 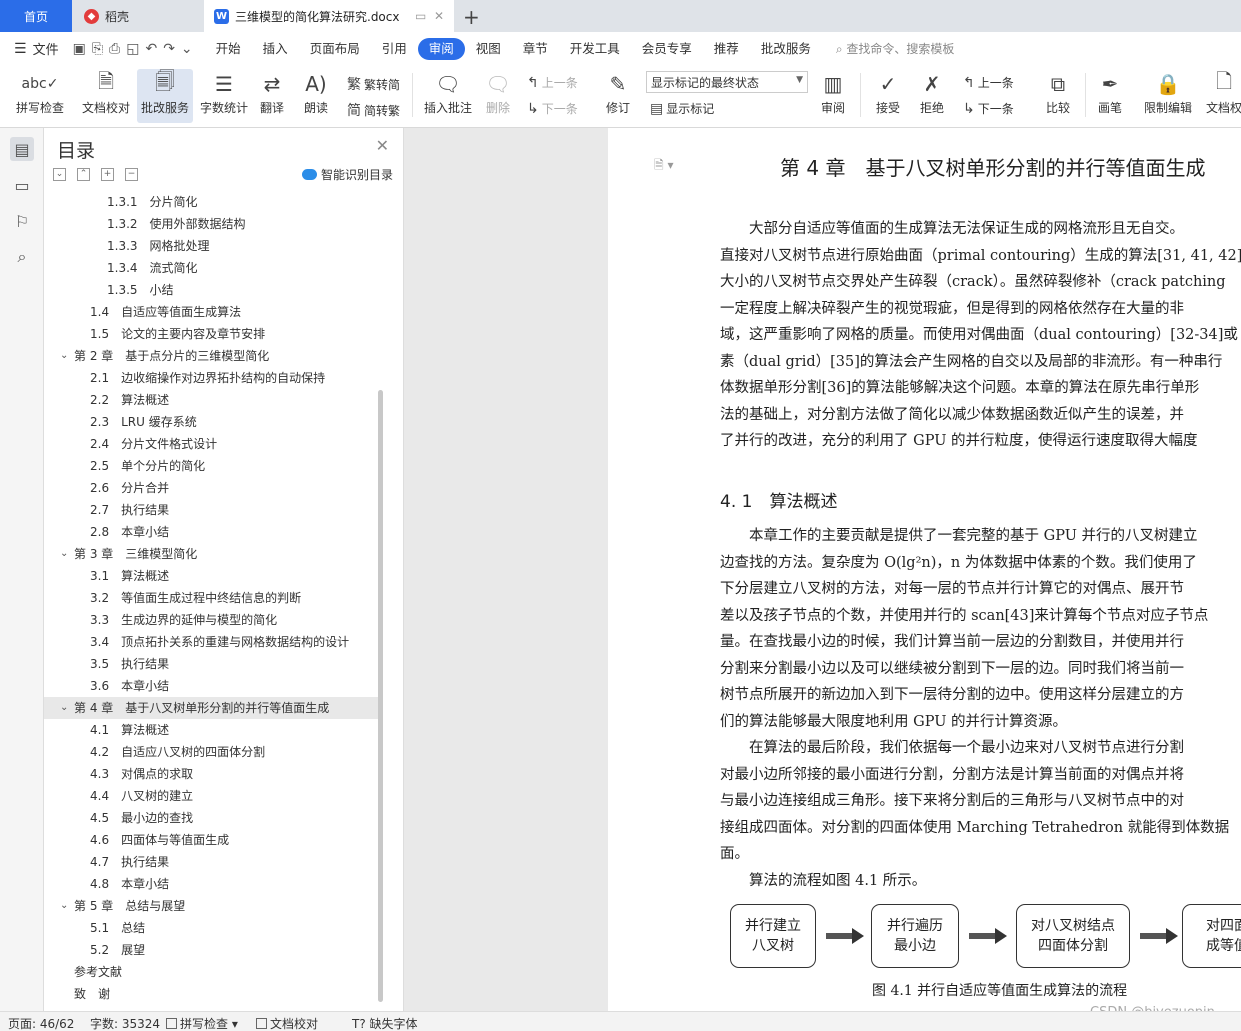 What do you see at coordinates (213, 268) in the screenshot?
I see `toc-item: 1.3.4 流式简化` at bounding box center [213, 268].